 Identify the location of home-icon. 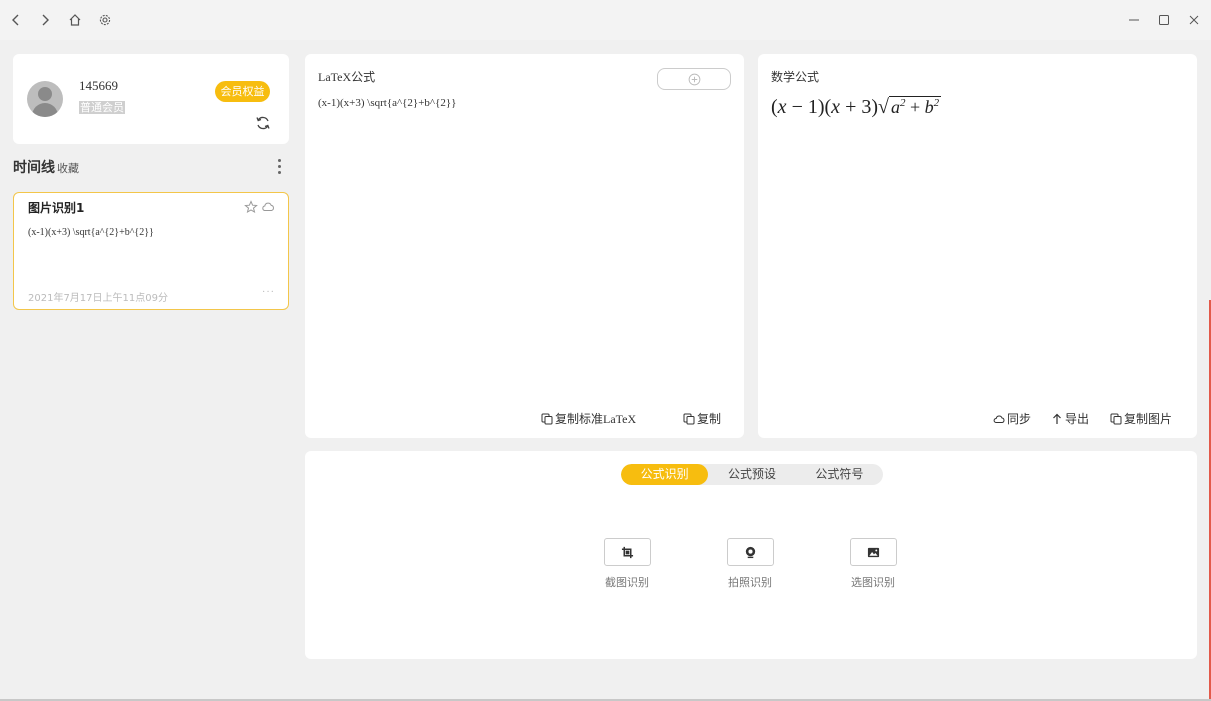
(75, 20).